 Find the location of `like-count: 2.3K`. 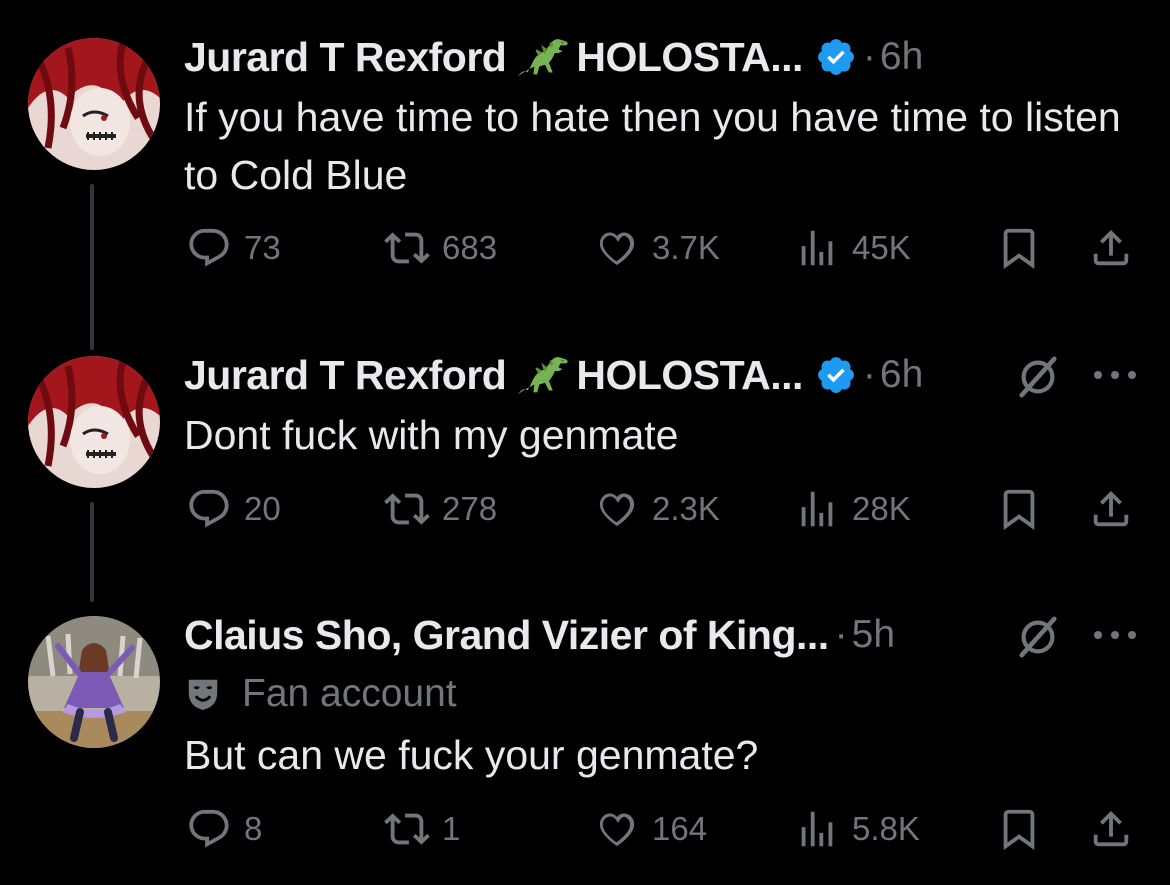

like-count: 2.3K is located at coordinates (686, 508).